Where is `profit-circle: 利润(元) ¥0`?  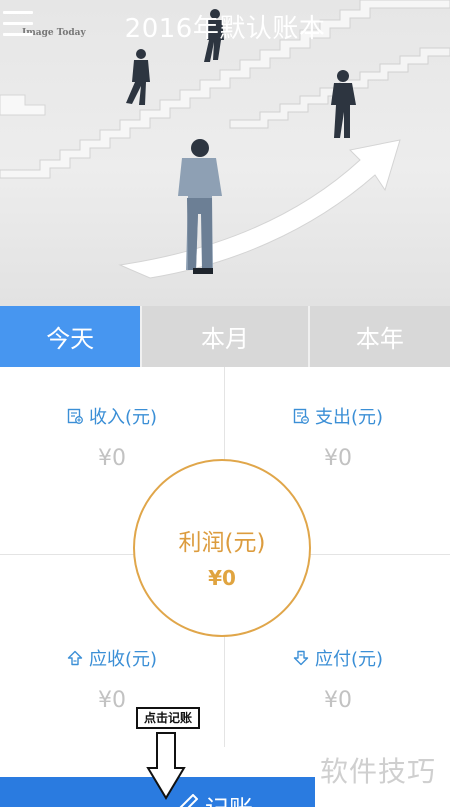 profit-circle: 利润(元) ¥0 is located at coordinates (222, 548).